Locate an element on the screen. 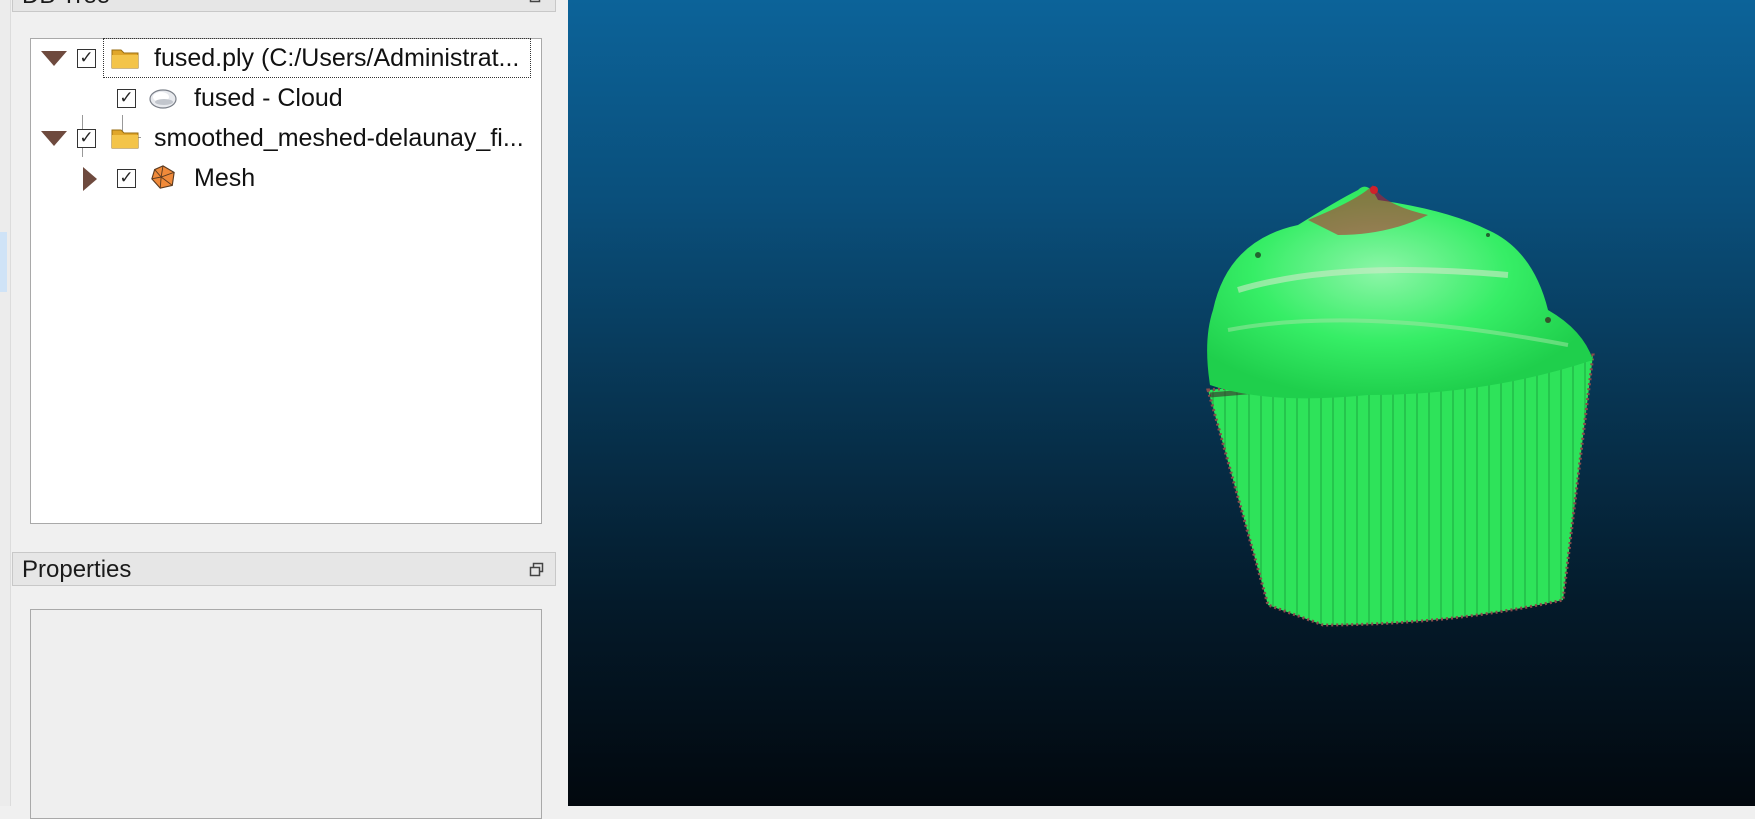  left-edge-highlight is located at coordinates (3, 262).